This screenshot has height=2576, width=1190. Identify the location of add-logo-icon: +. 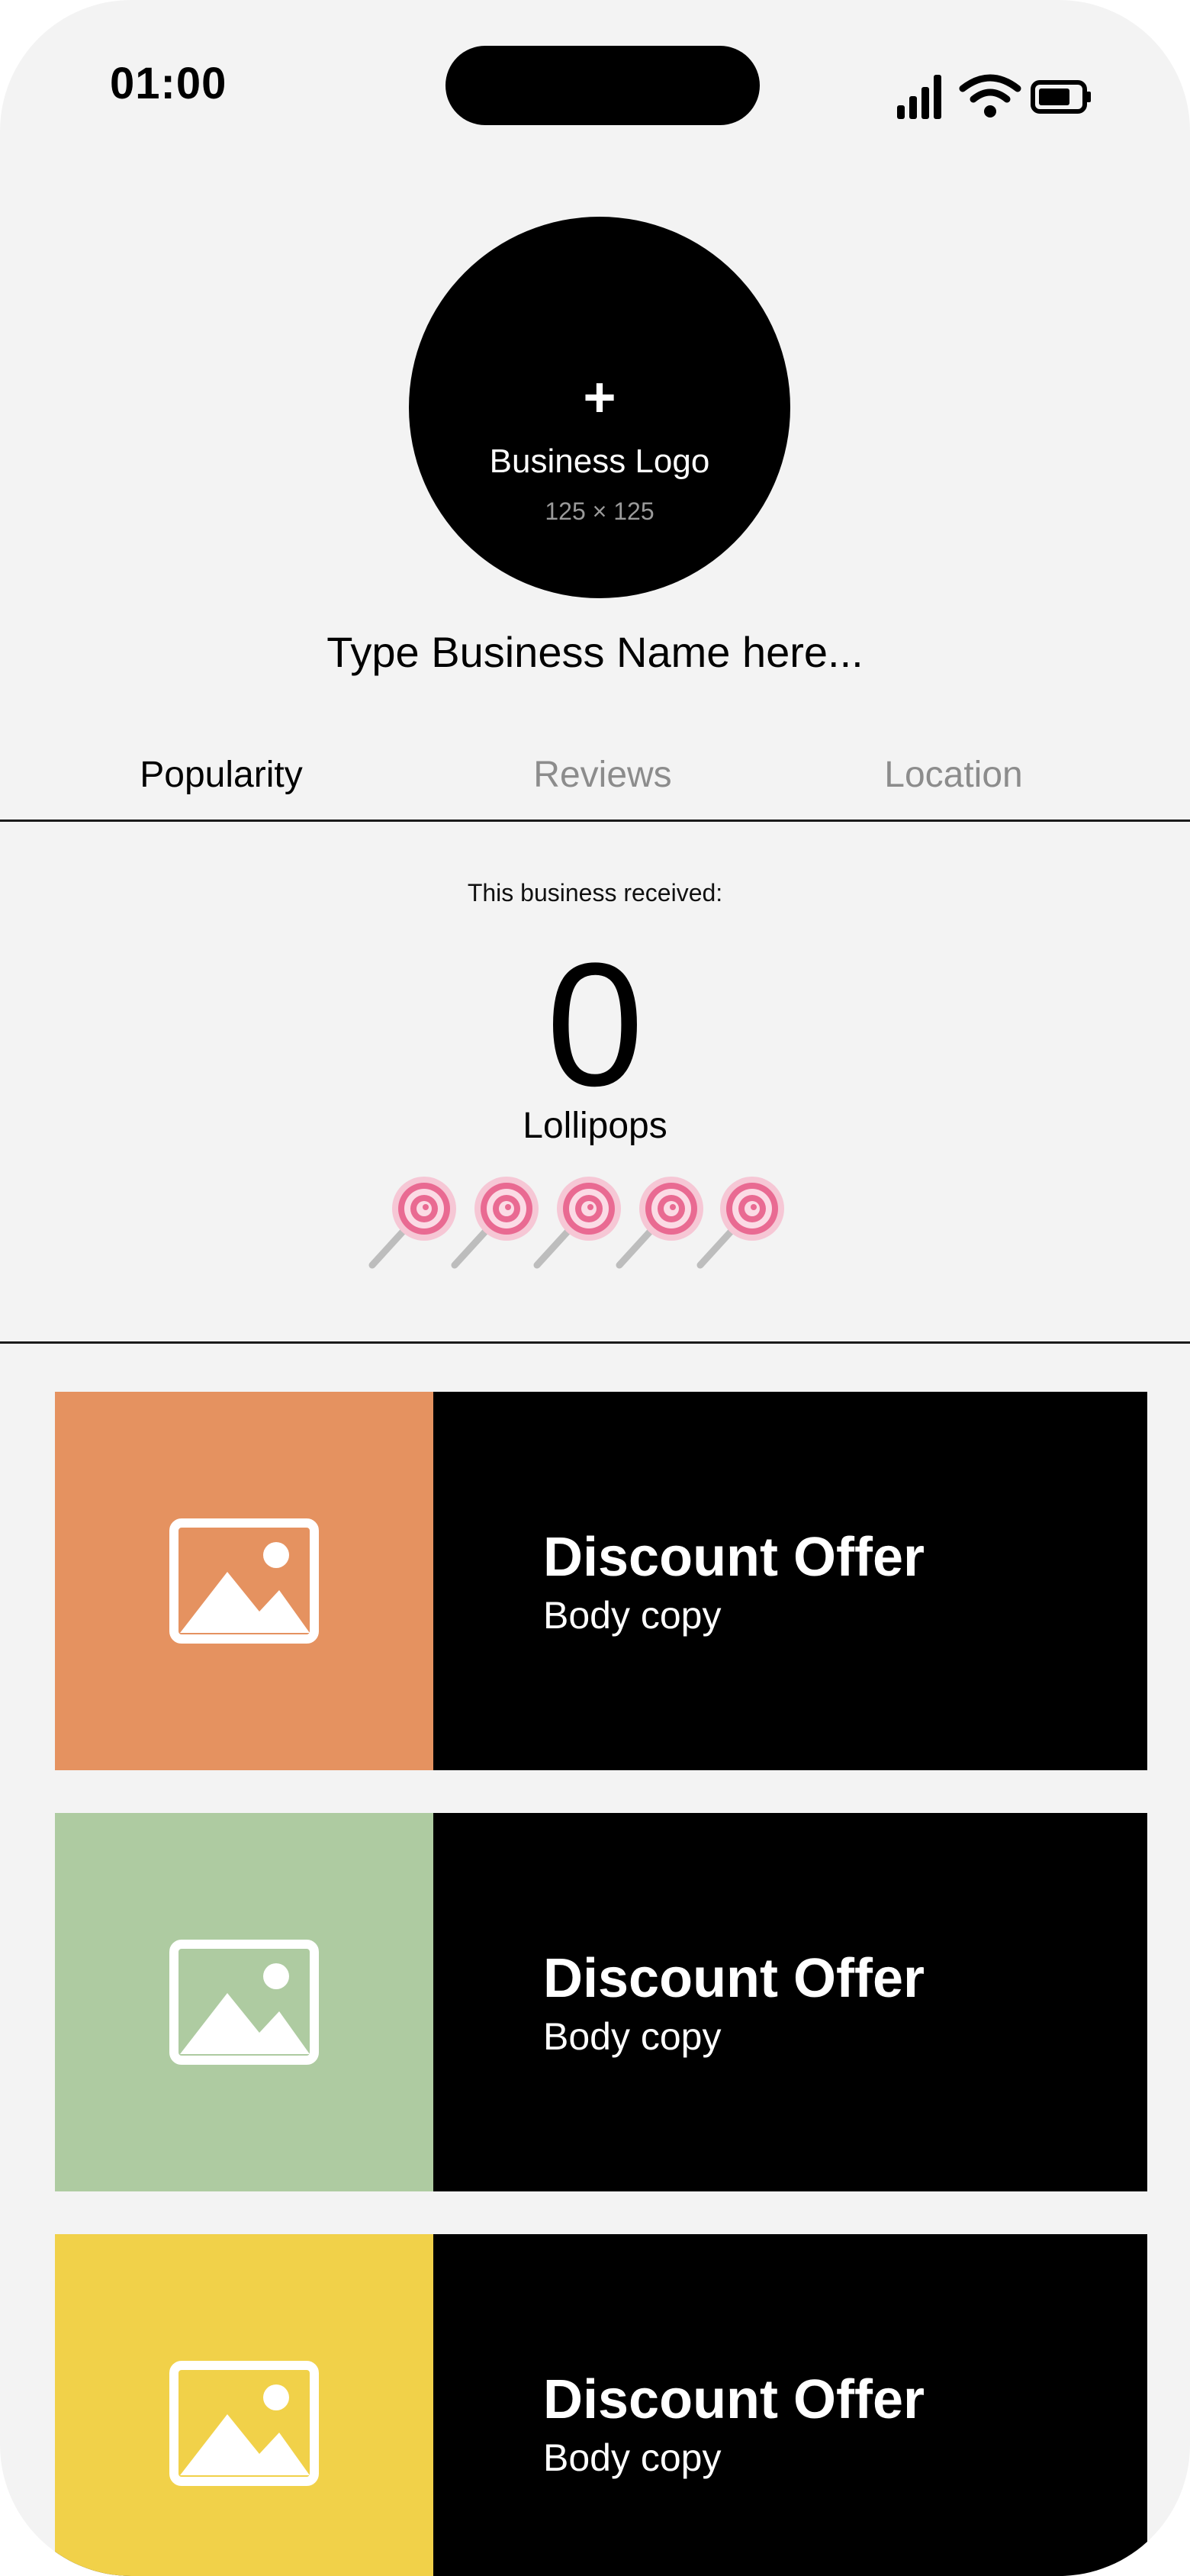
(599, 397).